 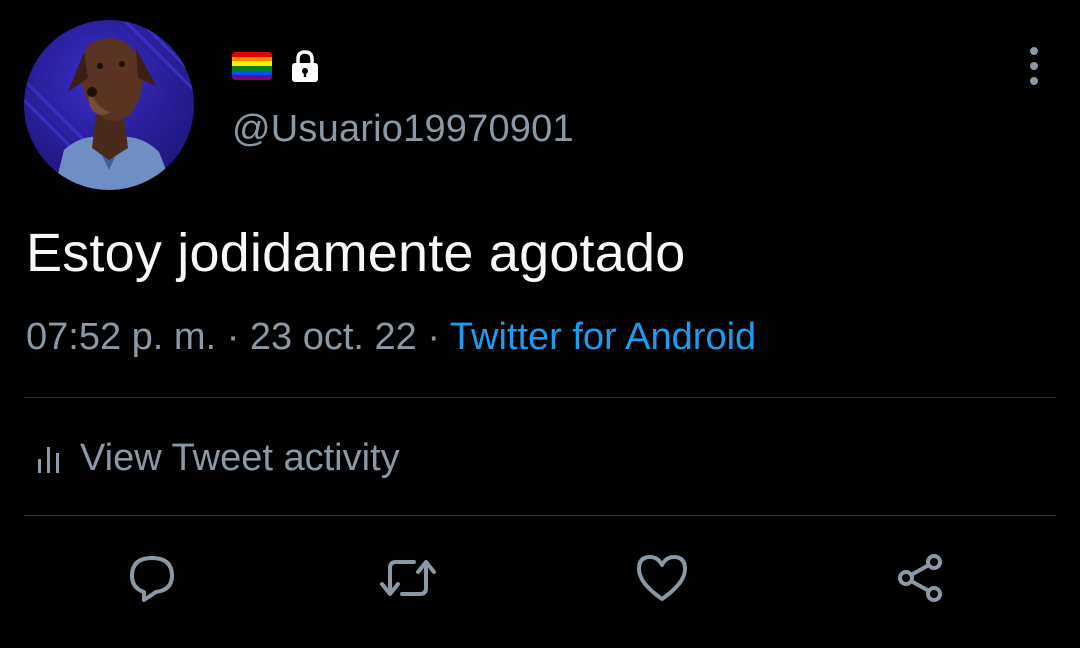 I want to click on tweet-source-link: Twitter for Android, so click(x=603, y=337).